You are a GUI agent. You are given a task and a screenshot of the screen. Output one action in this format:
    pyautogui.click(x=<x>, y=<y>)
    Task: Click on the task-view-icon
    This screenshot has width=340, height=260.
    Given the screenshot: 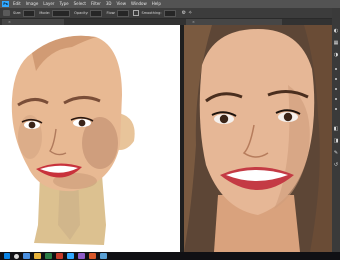 What is the action you would take?
    pyautogui.click(x=26, y=256)
    